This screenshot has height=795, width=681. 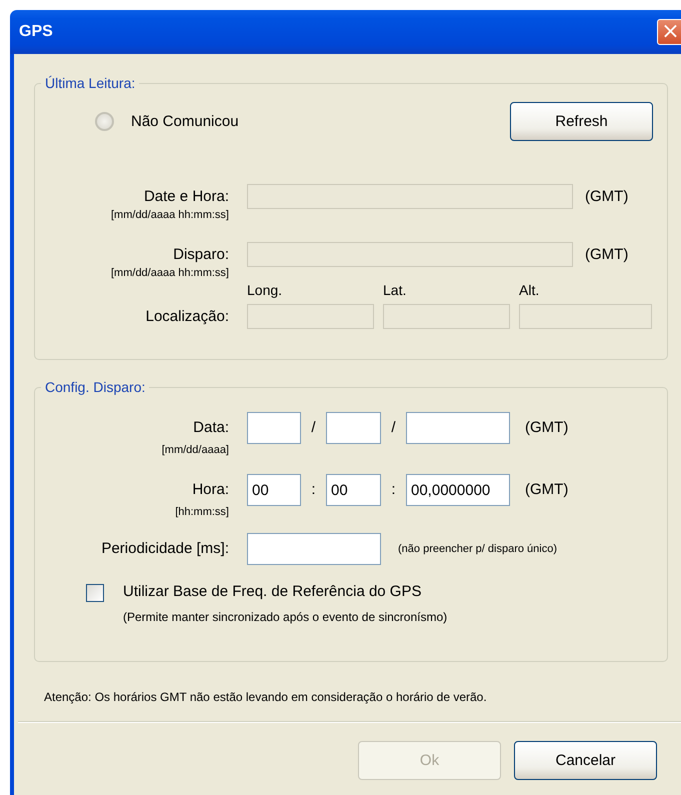 What do you see at coordinates (201, 512) in the screenshot?
I see `format-hint: [hh:mm:ss]` at bounding box center [201, 512].